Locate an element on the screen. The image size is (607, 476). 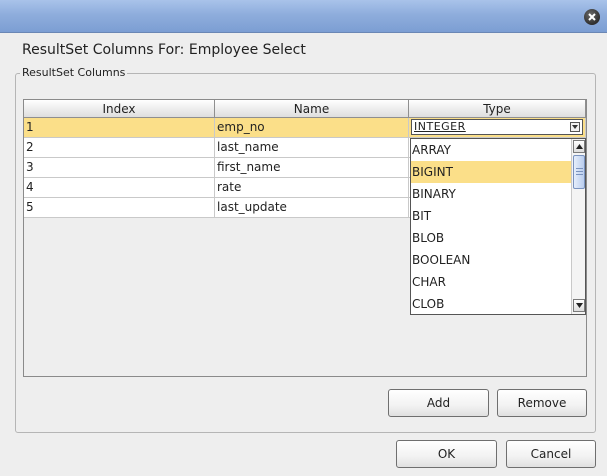
dropdown-arrow-button is located at coordinates (575, 127).